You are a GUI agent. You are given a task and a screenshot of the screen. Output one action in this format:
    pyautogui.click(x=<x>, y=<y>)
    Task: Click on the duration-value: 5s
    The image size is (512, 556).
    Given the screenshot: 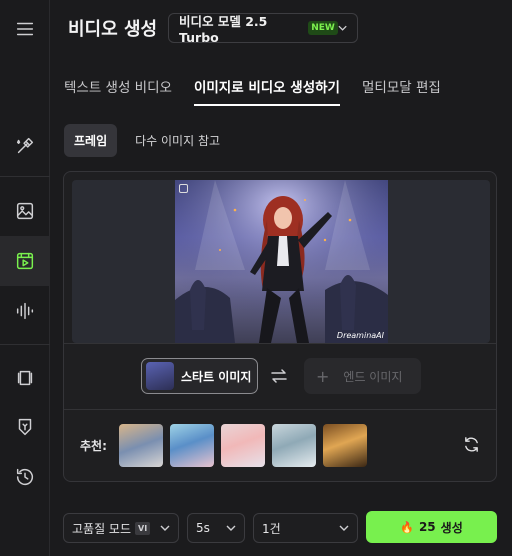 What is the action you would take?
    pyautogui.click(x=203, y=528)
    